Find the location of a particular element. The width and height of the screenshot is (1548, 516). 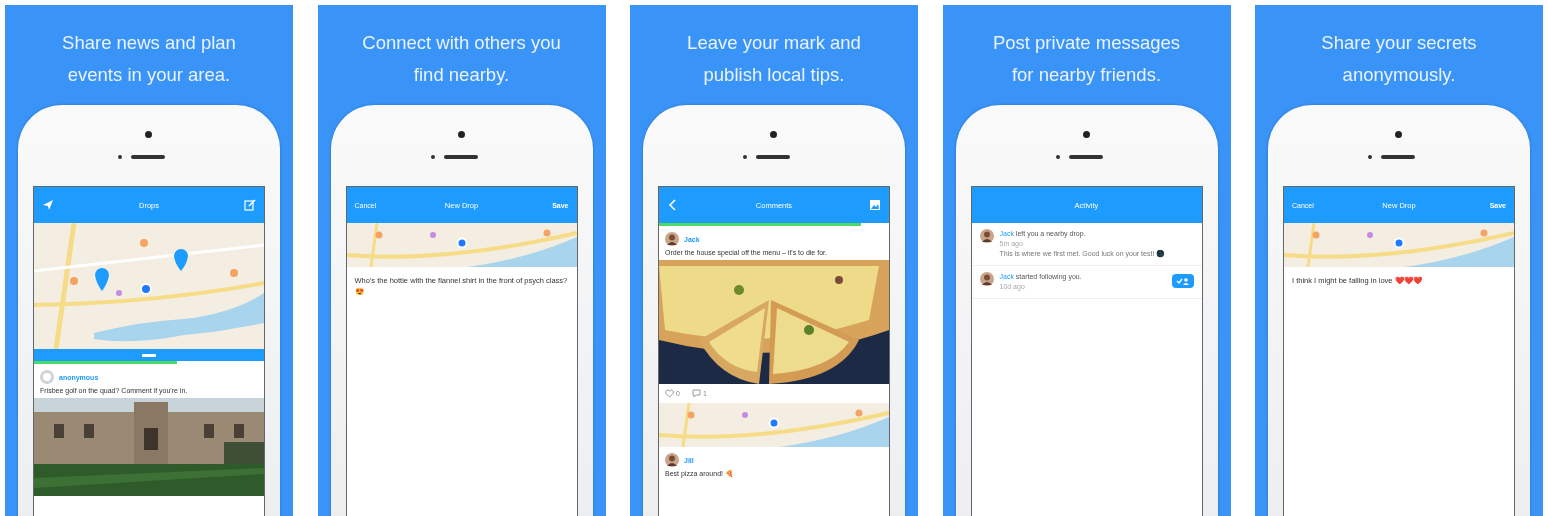

heart-icon is located at coordinates (669, 393).